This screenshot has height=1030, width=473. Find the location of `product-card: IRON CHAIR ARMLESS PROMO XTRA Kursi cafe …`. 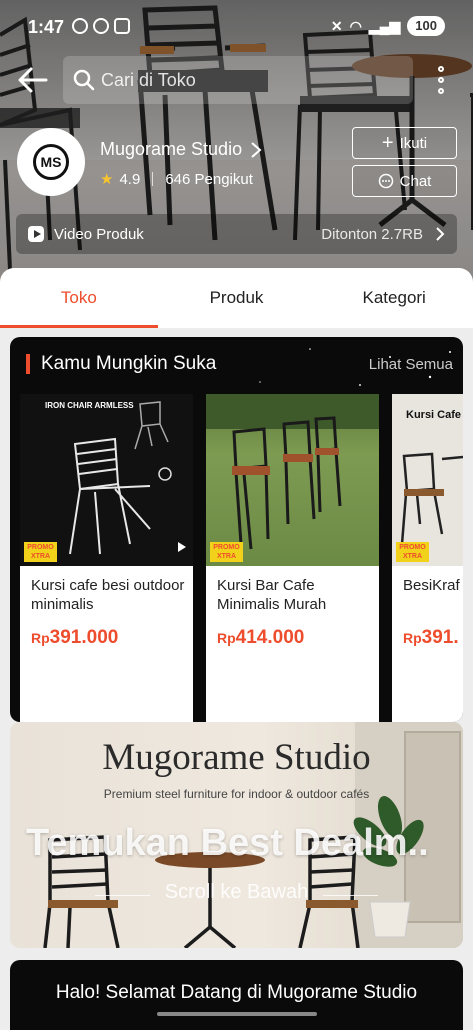

product-card: IRON CHAIR ARMLESS PROMO XTRA Kursi cafe … is located at coordinates (106, 558).